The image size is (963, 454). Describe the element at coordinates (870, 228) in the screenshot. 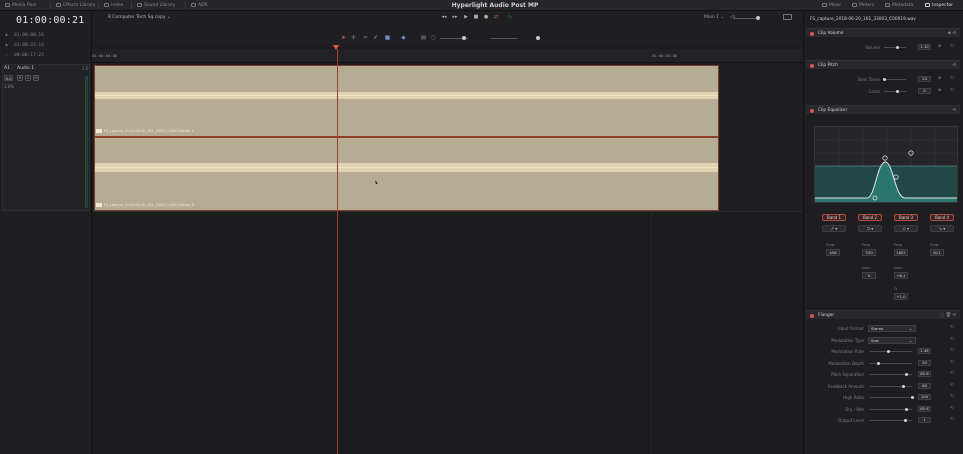

I see `band-2-filter-select: ⊐ ▾` at that location.